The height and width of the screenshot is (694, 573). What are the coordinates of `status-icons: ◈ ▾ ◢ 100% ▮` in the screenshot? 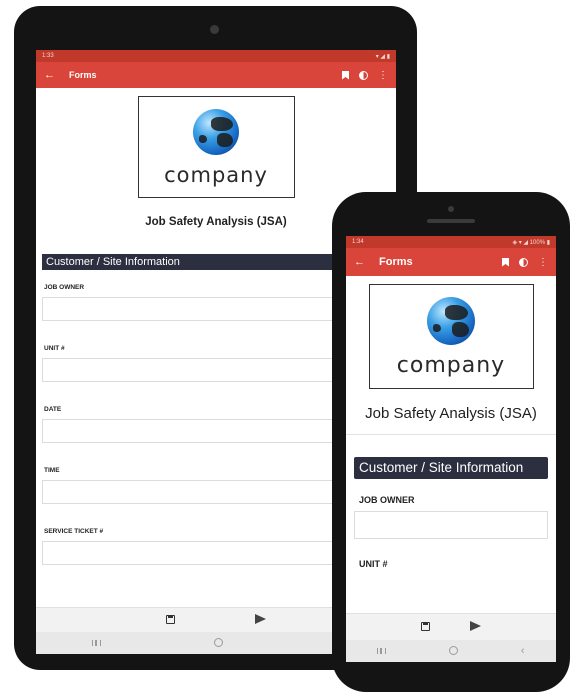 It's located at (531, 242).